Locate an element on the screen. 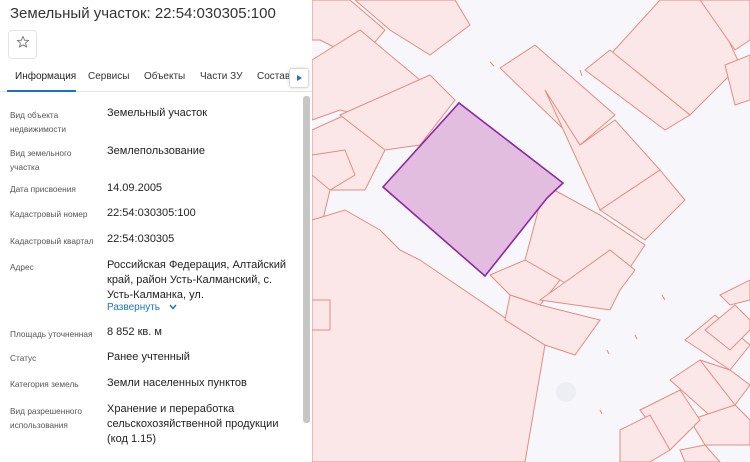 This screenshot has height=462, width=750. field-label-cadastral-number: Кадастровый номер is located at coordinates (49, 214).